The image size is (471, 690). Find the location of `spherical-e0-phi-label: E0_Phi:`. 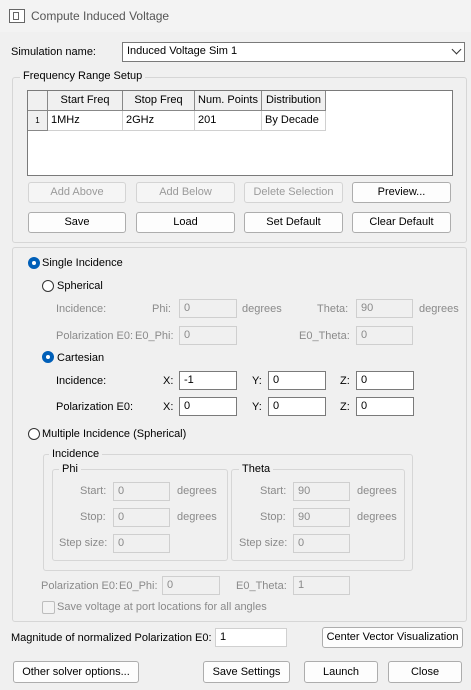

spherical-e0-phi-label: E0_Phi: is located at coordinates (154, 336).